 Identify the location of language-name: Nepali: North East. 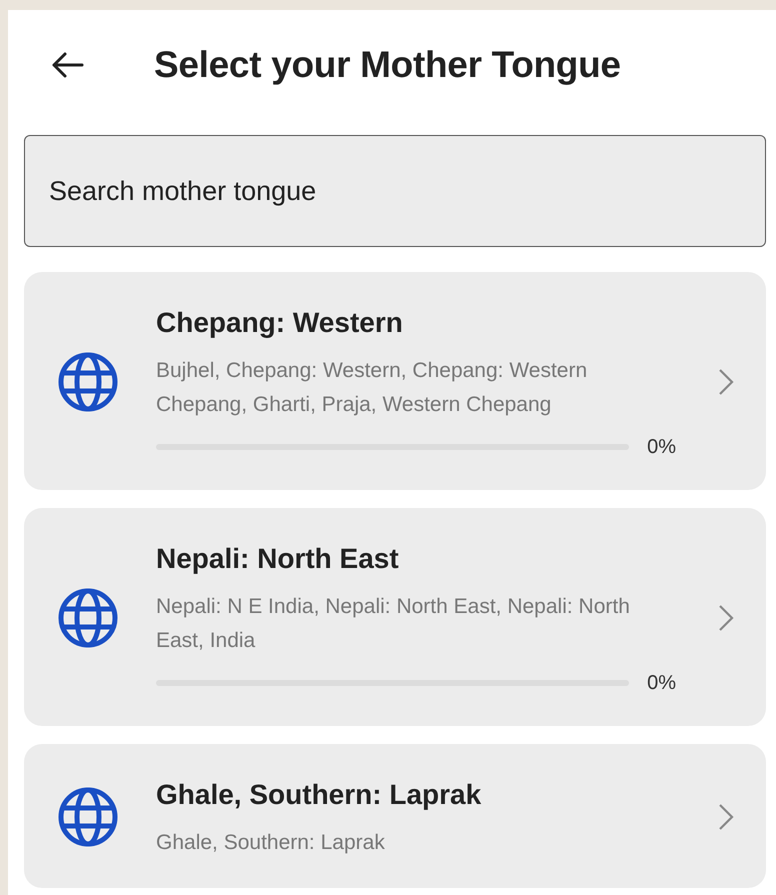
(278, 559).